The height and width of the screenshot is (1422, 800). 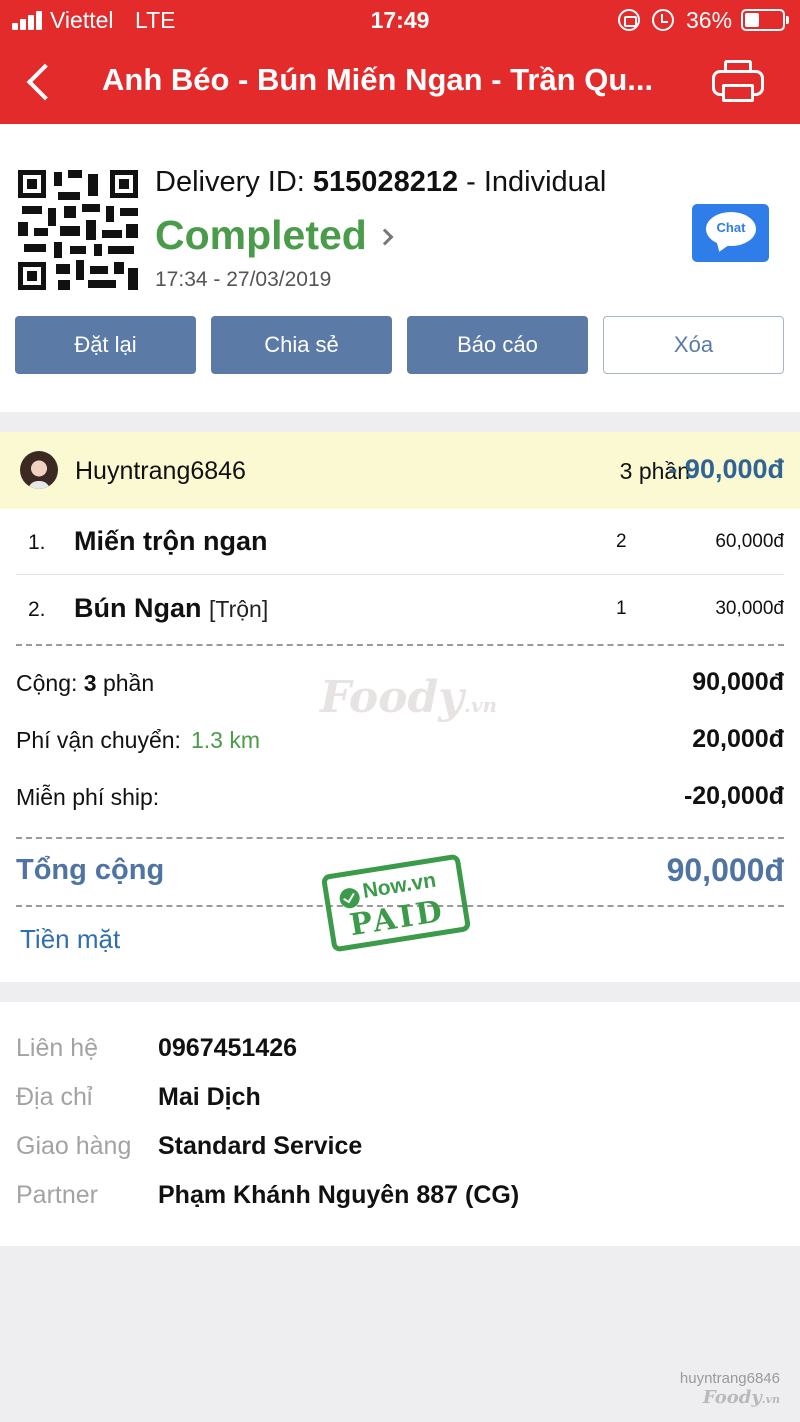 I want to click on user-total-value: 90,000đ, so click(x=734, y=469).